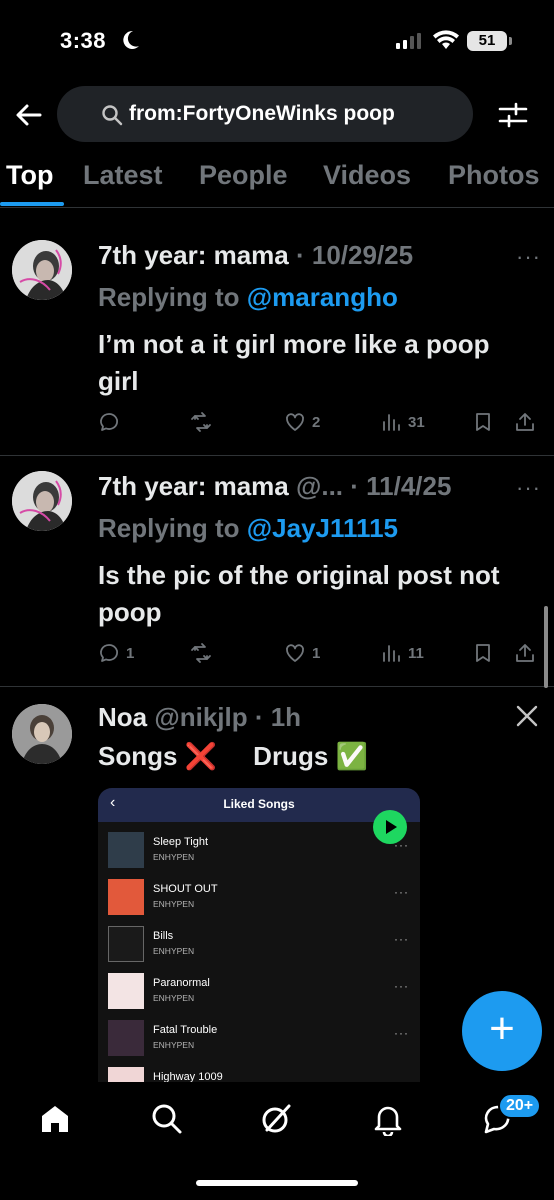 The height and width of the screenshot is (1200, 554). What do you see at coordinates (388, 1119) in the screenshot?
I see `notifications-bell-icon` at bounding box center [388, 1119].